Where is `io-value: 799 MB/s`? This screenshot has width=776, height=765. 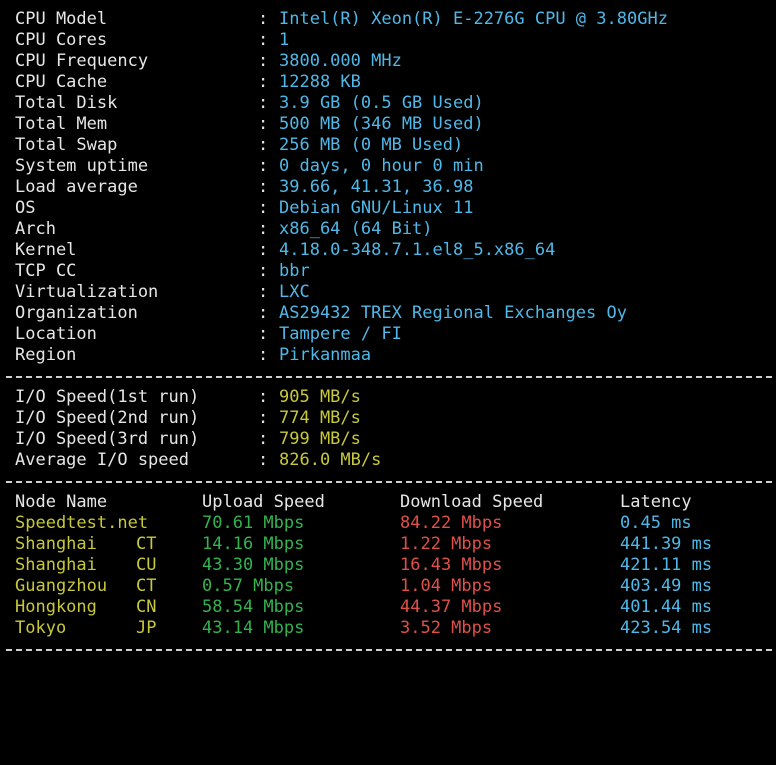 io-value: 799 MB/s is located at coordinates (320, 439).